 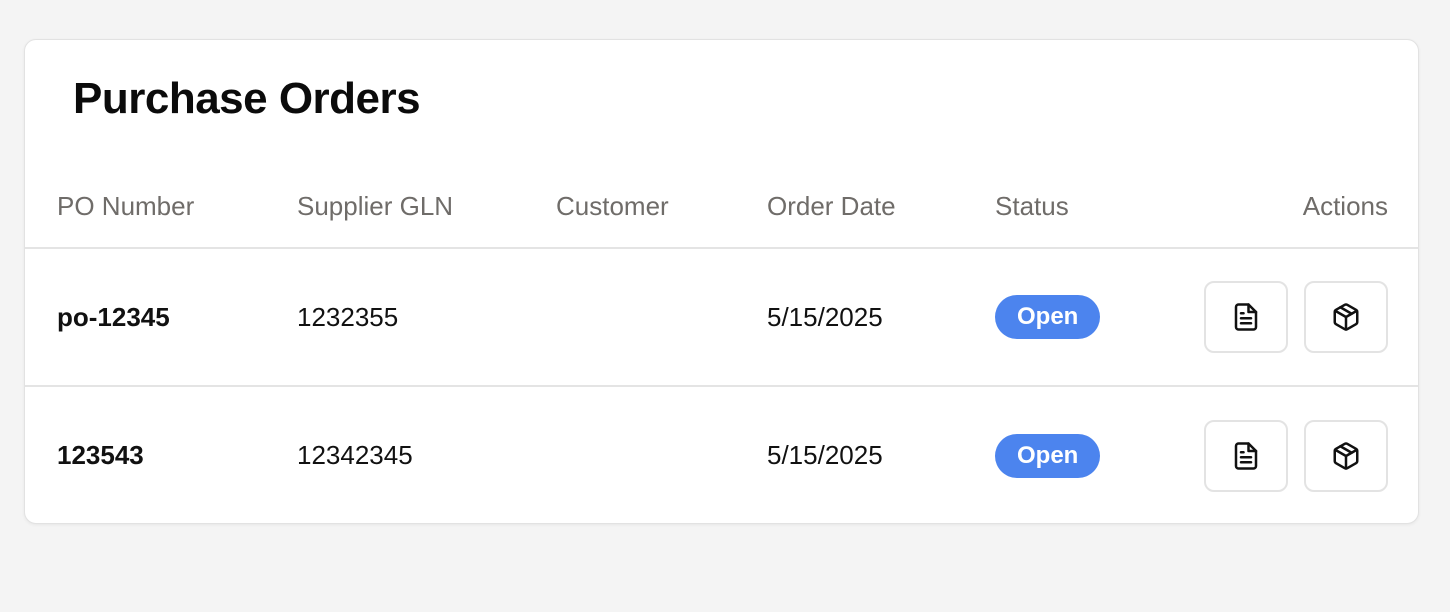 What do you see at coordinates (113, 316) in the screenshot?
I see `po-number-cell: po-12345` at bounding box center [113, 316].